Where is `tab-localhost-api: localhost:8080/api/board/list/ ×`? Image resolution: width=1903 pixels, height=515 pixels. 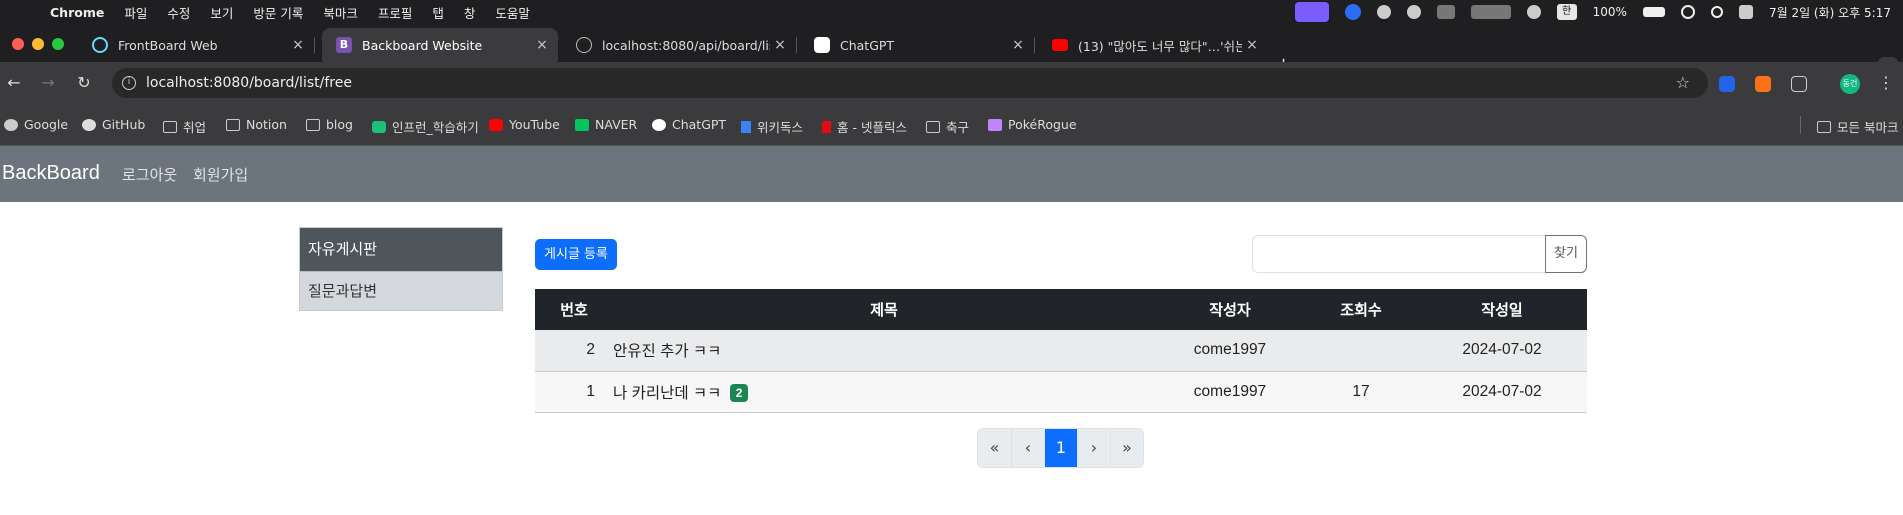
tab-localhost-api: localhost:8080/api/board/list/ × is located at coordinates (679, 45).